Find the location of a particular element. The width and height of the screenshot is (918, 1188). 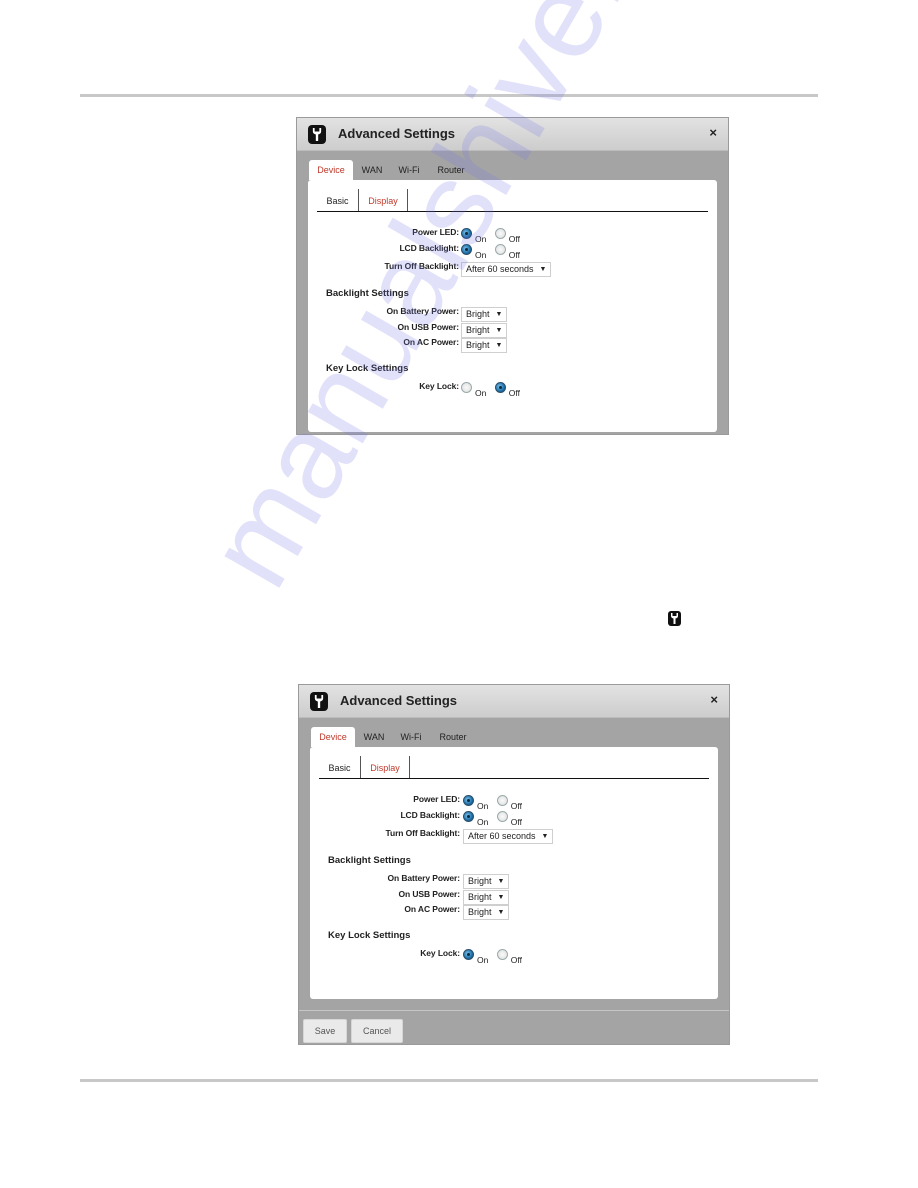

page-header-rule is located at coordinates (449, 95).